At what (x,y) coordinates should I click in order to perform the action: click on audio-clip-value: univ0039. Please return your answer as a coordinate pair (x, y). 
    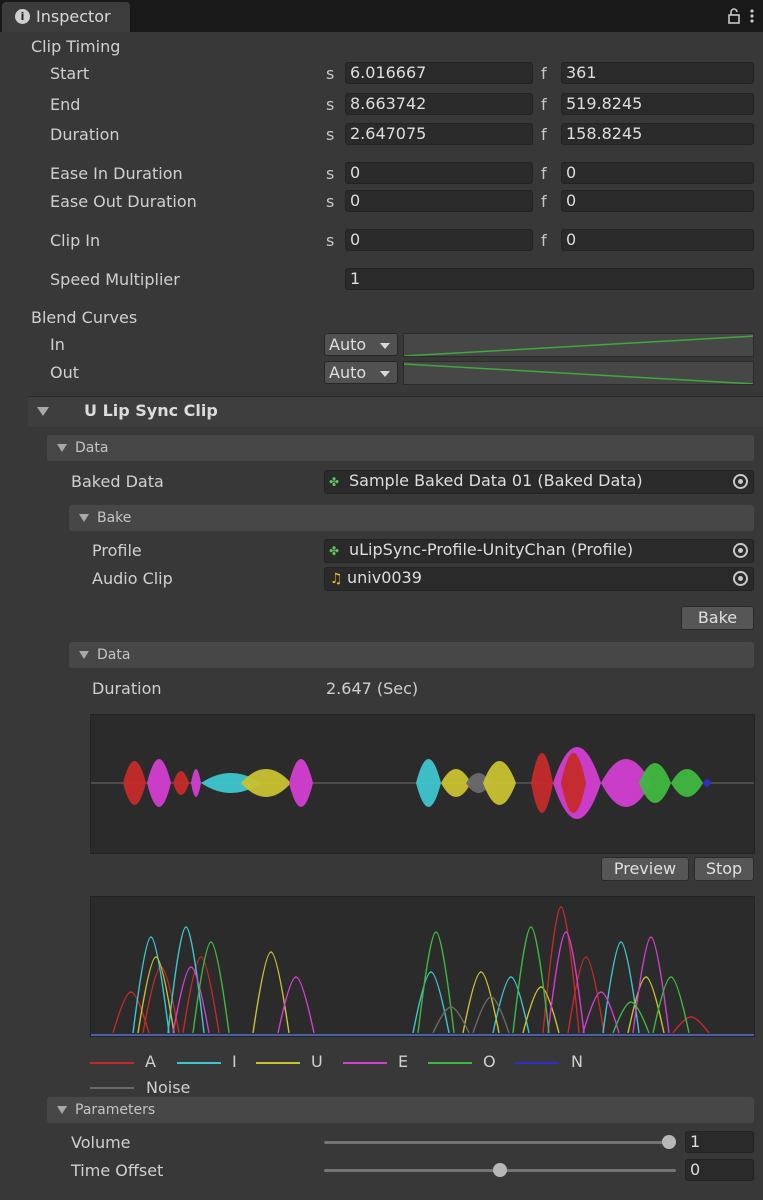
    Looking at the image, I should click on (384, 577).